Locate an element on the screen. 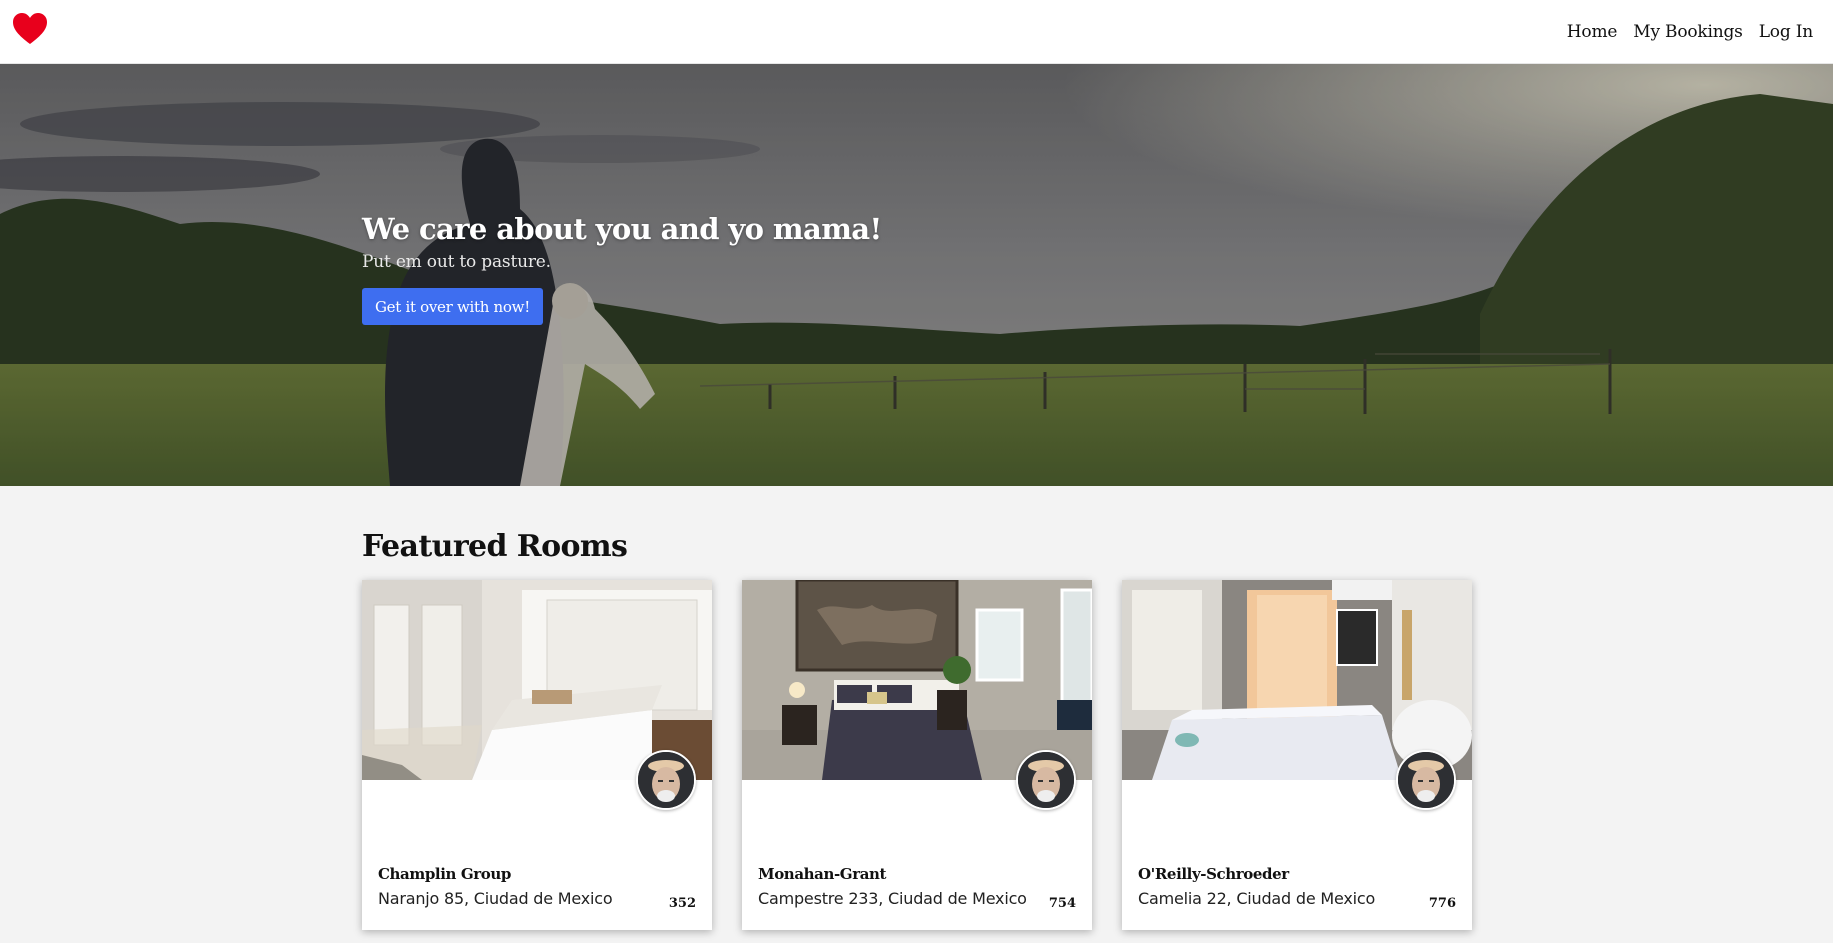 The height and width of the screenshot is (943, 1833). nav-log-in-link: Log In is located at coordinates (1786, 32).